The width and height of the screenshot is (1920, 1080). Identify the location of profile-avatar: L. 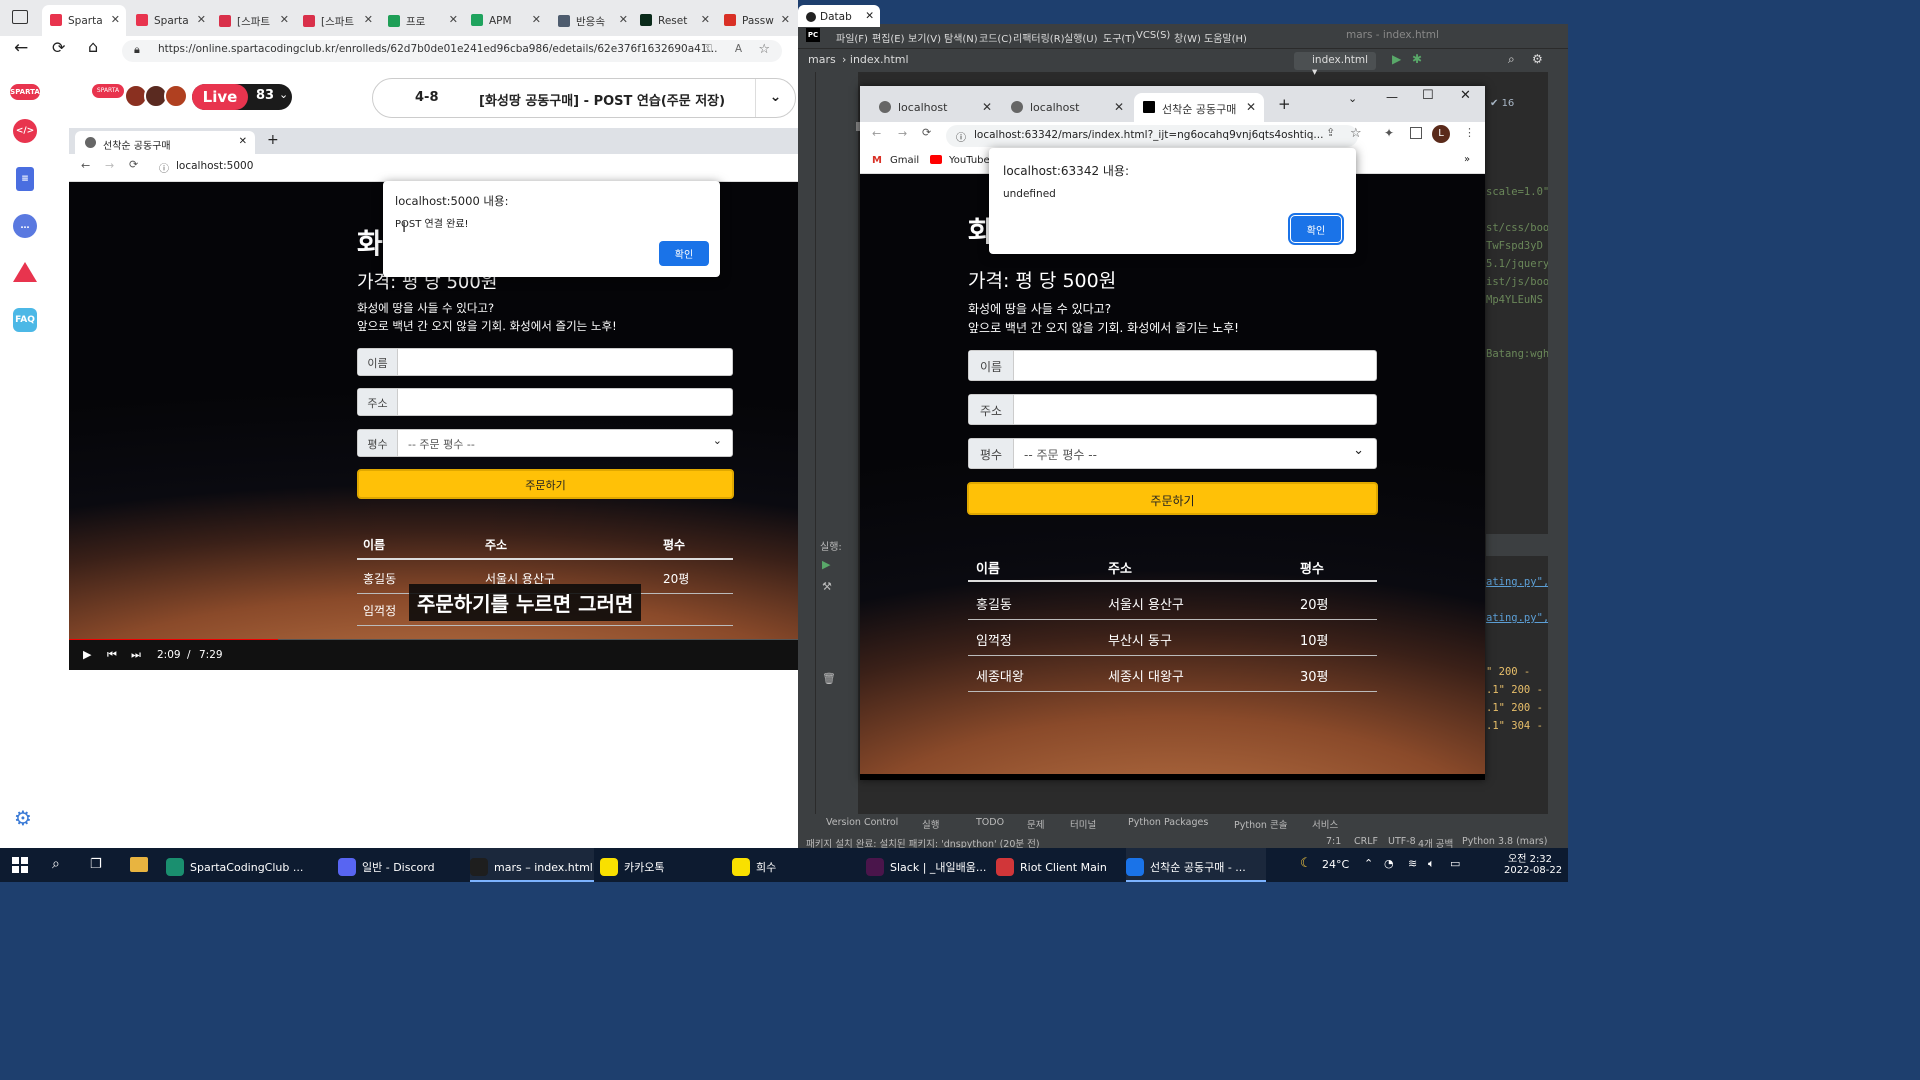
(1441, 134).